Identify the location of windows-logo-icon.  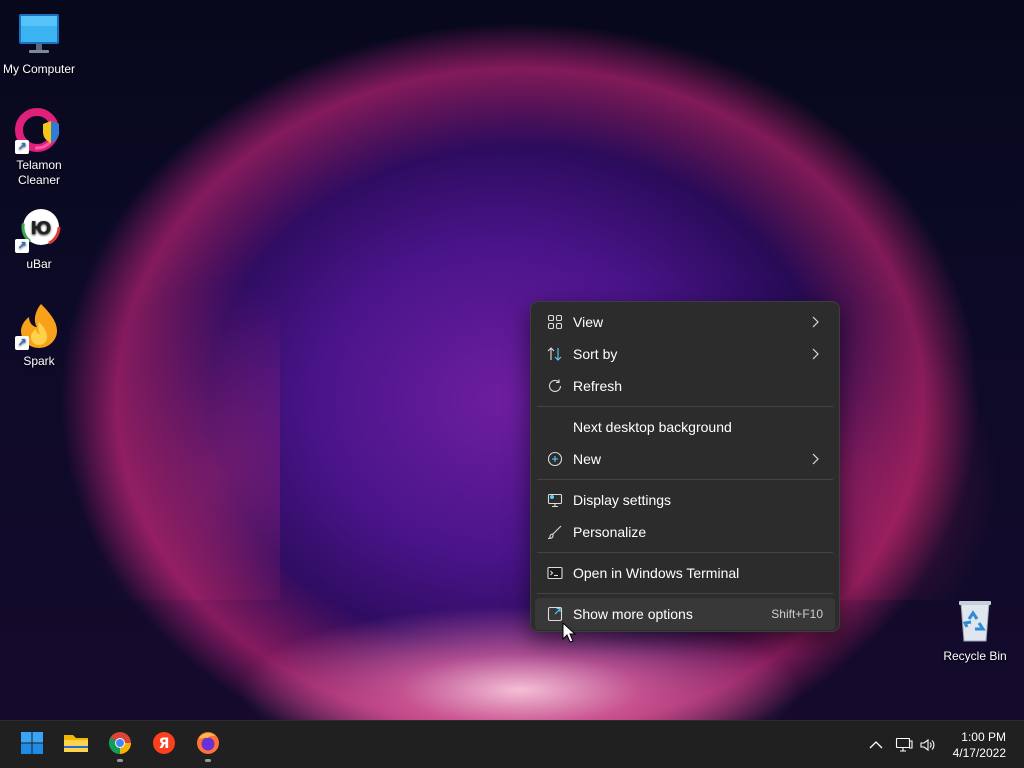
(32, 745).